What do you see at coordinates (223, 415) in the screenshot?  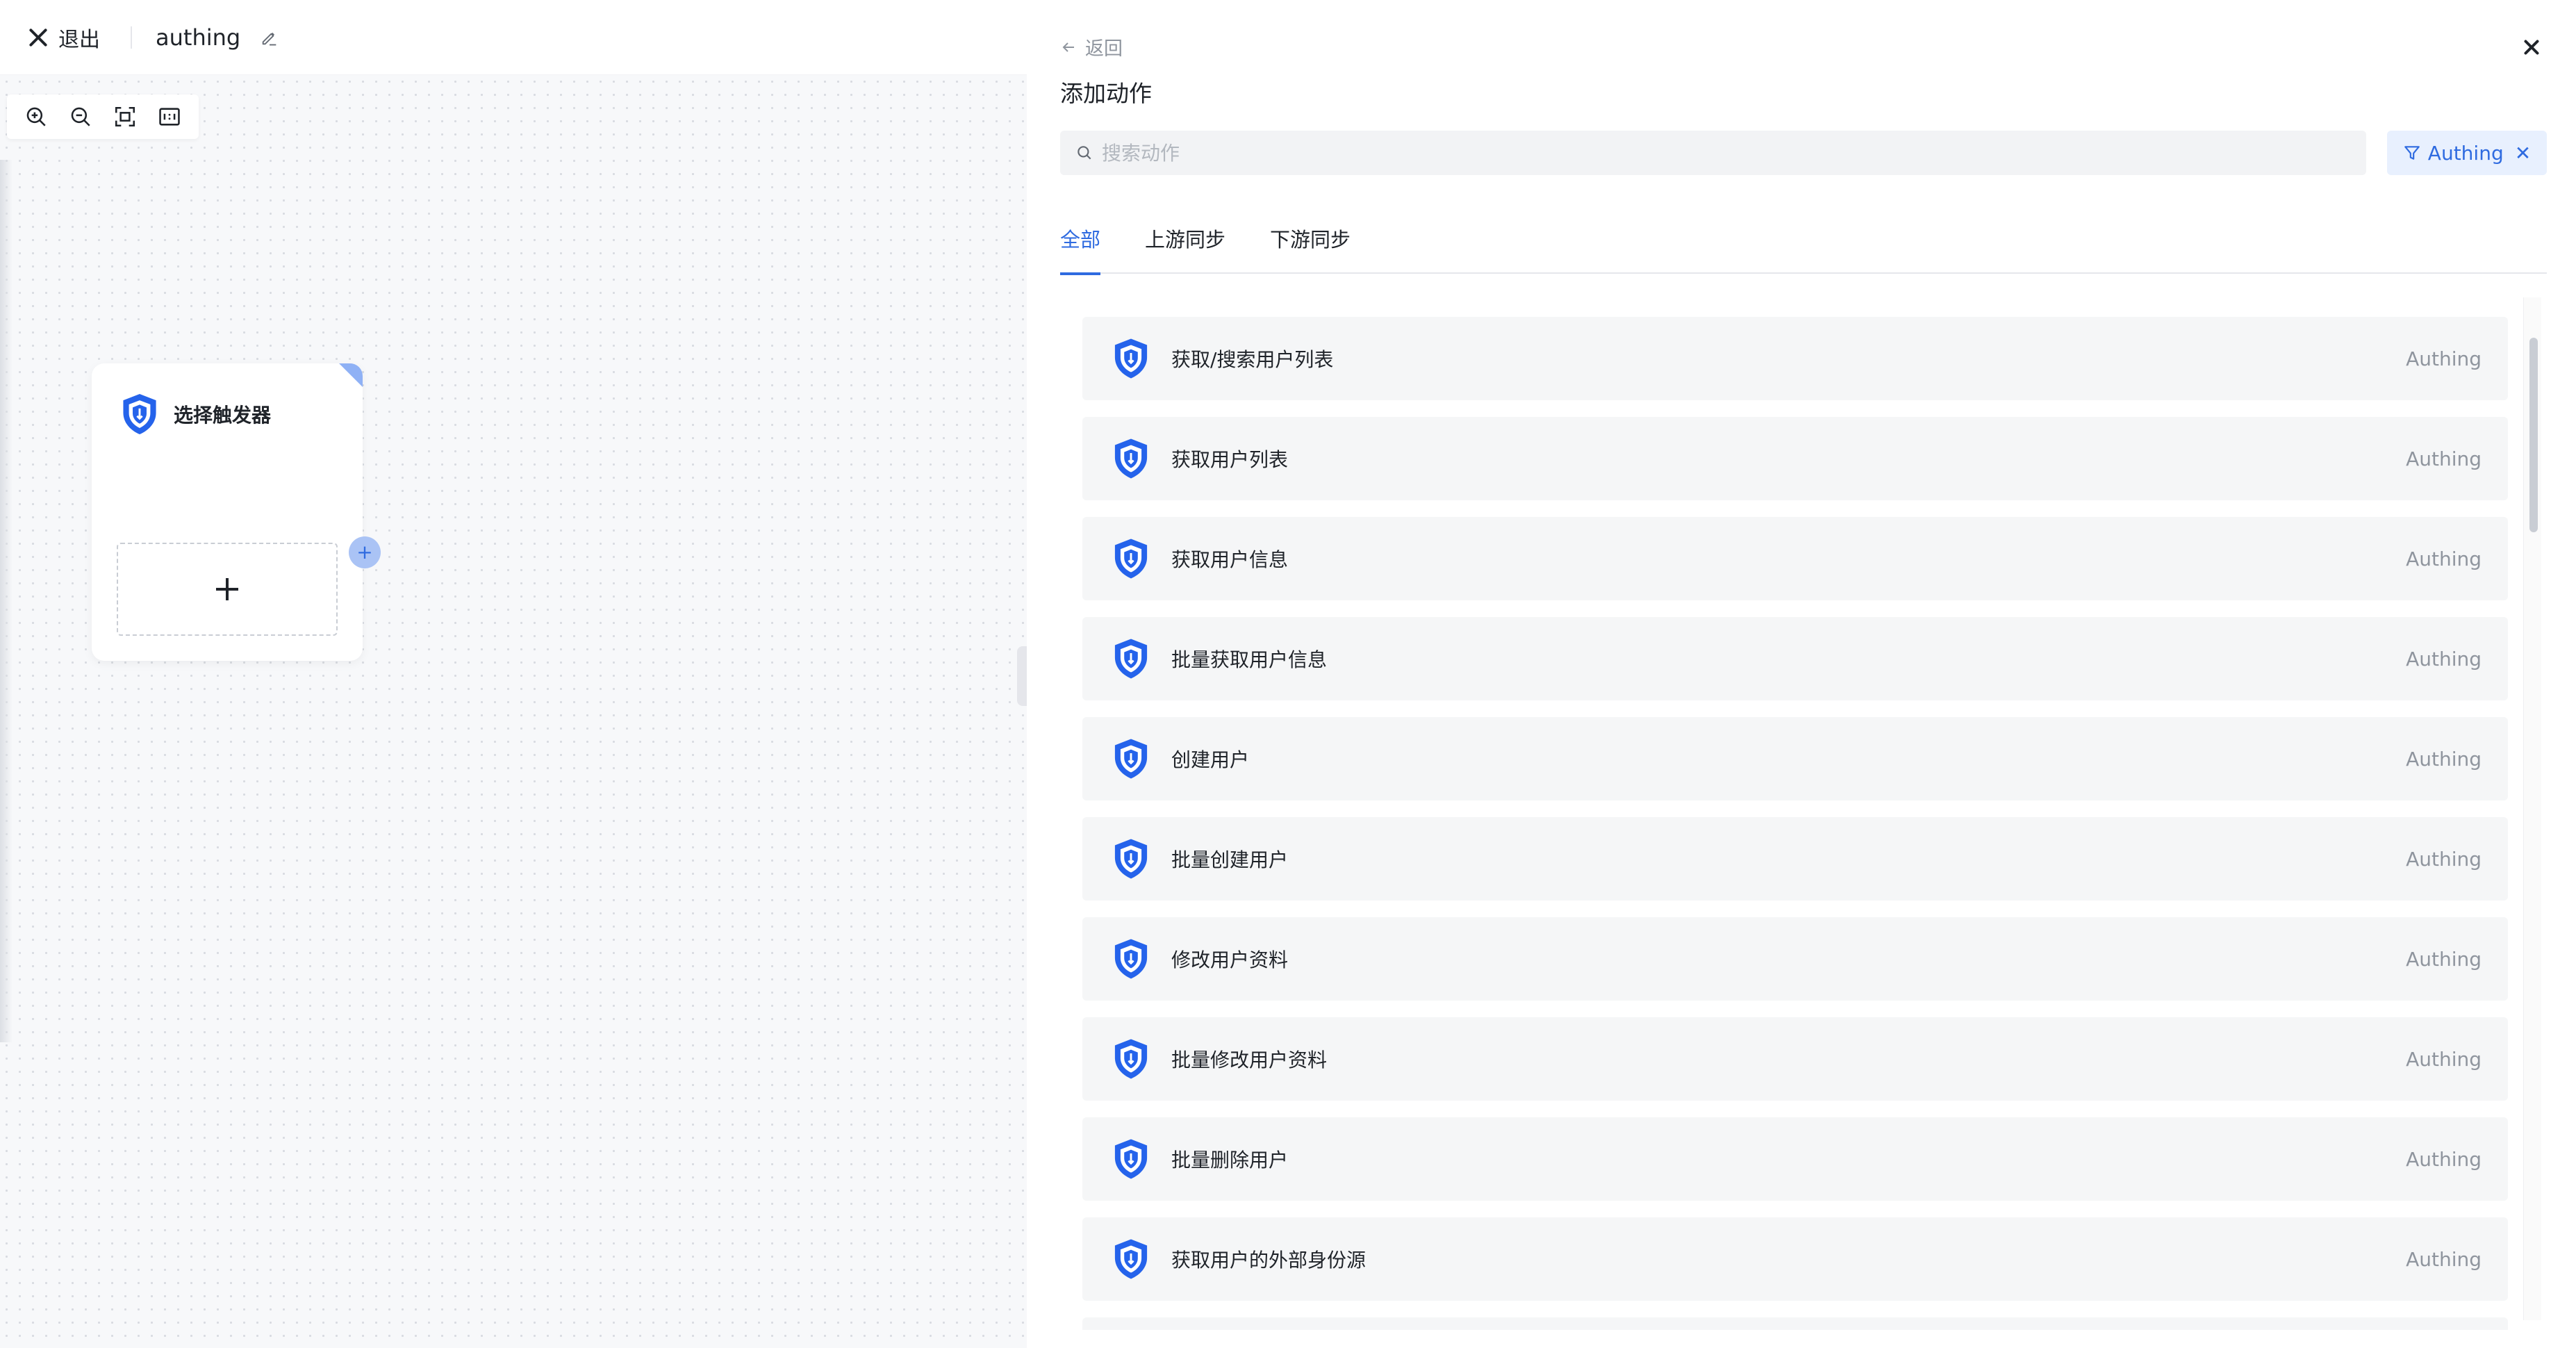 I see `node-title: 选择触发器` at bounding box center [223, 415].